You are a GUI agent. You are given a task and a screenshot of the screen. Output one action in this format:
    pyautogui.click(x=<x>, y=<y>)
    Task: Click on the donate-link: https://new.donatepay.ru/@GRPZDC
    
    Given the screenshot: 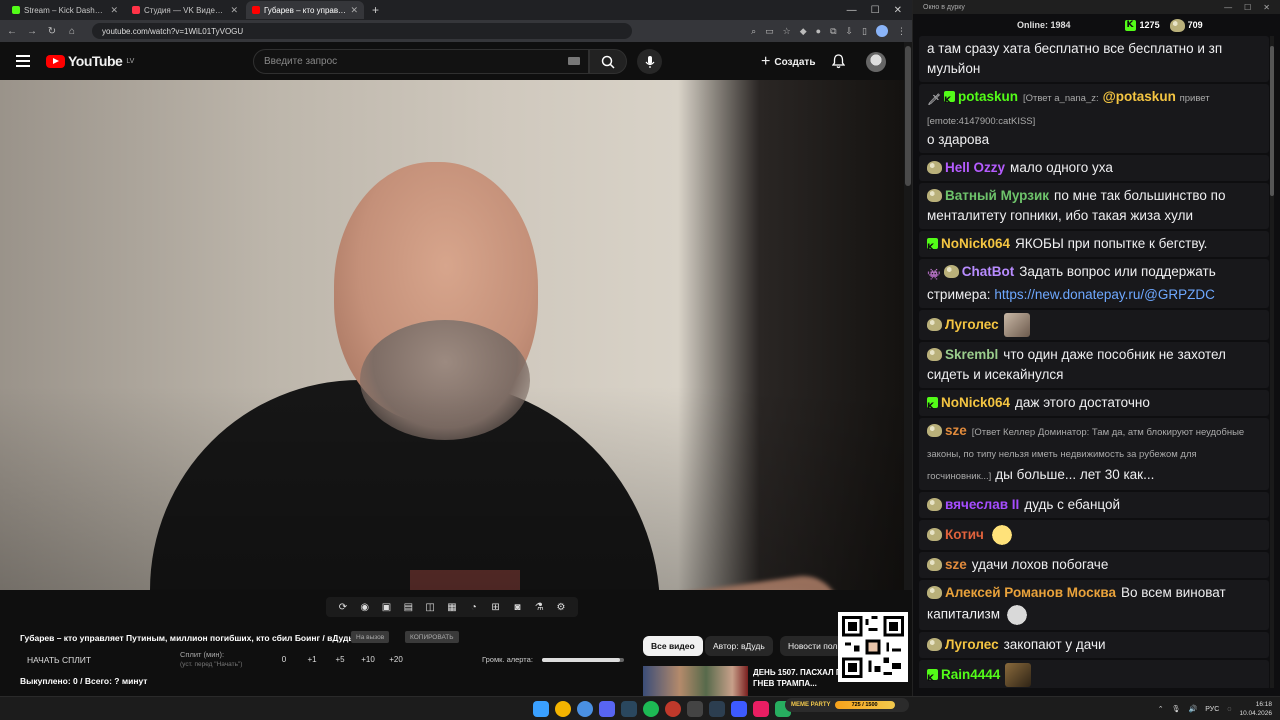 What is the action you would take?
    pyautogui.click(x=1104, y=294)
    